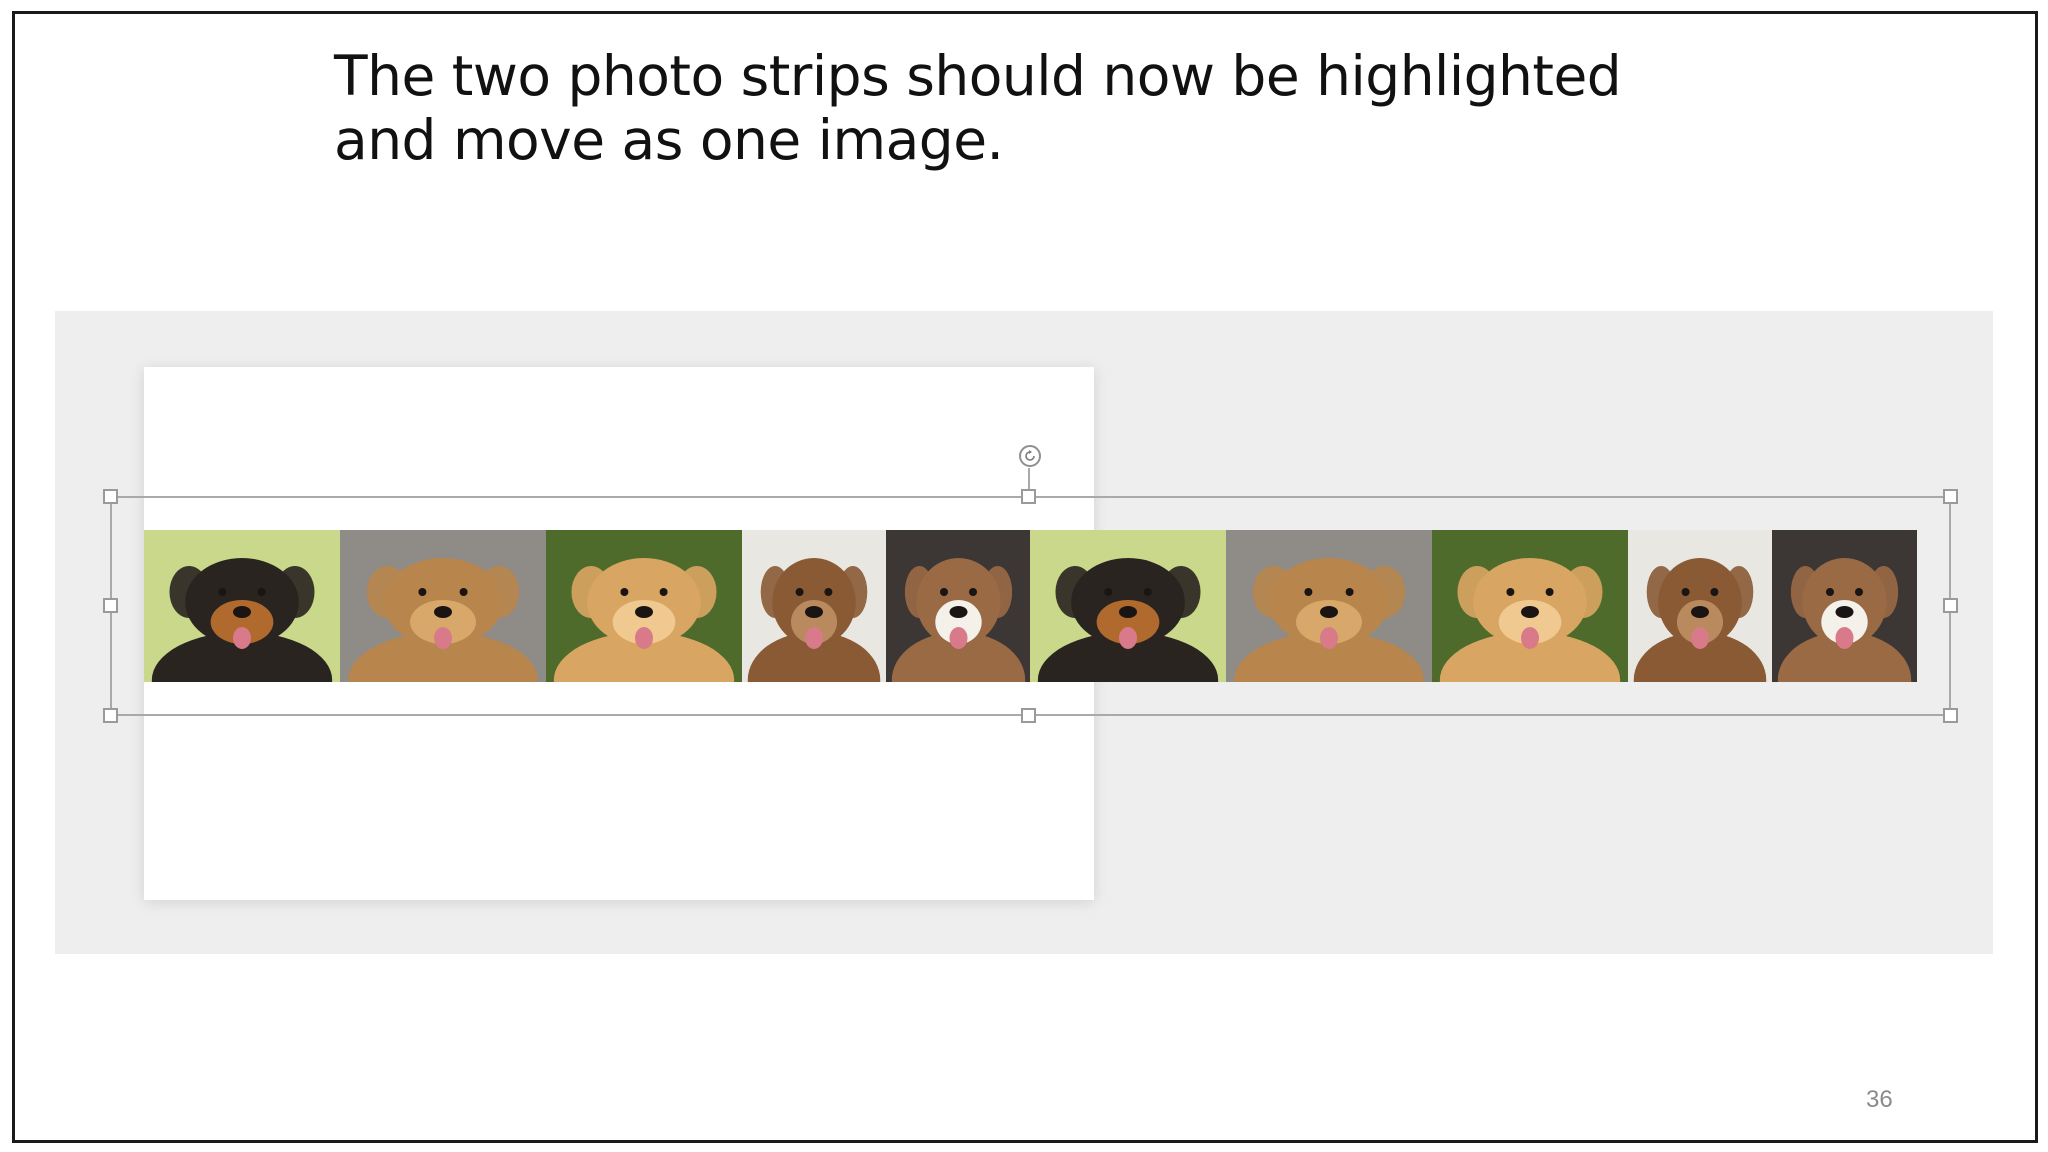 The height and width of the screenshot is (1152, 2048). Describe the element at coordinates (1879, 1099) in the screenshot. I see `slide-page-number: 36` at that location.